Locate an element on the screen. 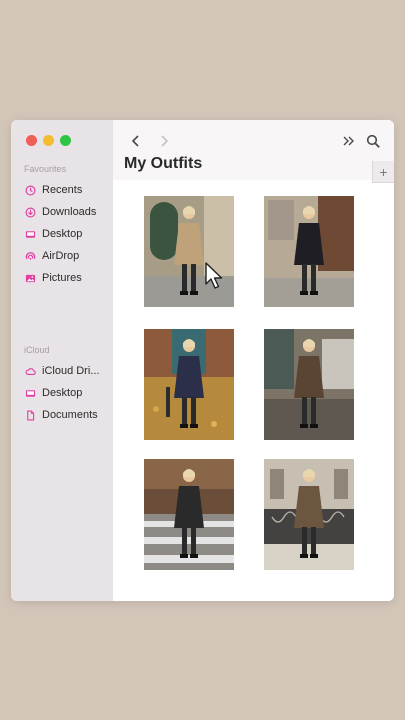 This screenshot has width=405, height=720. double-chevron-icon is located at coordinates (348, 141).